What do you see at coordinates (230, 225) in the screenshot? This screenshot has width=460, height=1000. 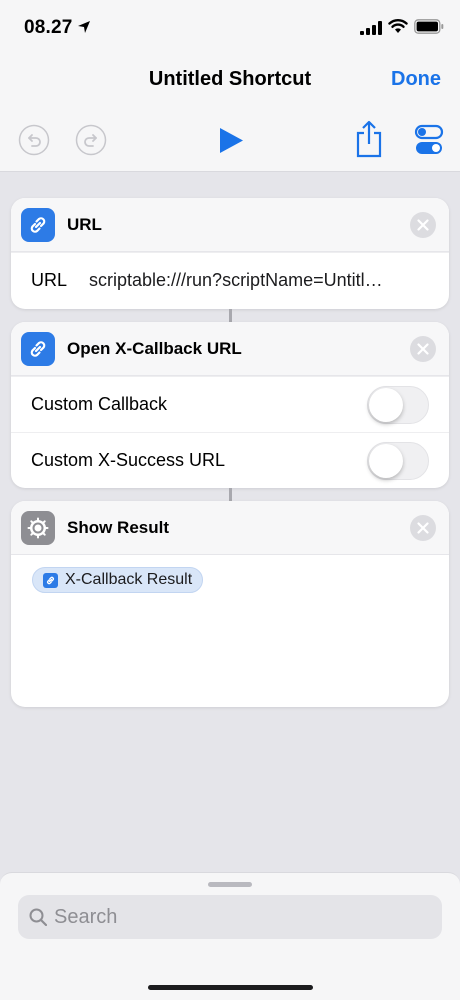 I see `action-card-header: URL` at bounding box center [230, 225].